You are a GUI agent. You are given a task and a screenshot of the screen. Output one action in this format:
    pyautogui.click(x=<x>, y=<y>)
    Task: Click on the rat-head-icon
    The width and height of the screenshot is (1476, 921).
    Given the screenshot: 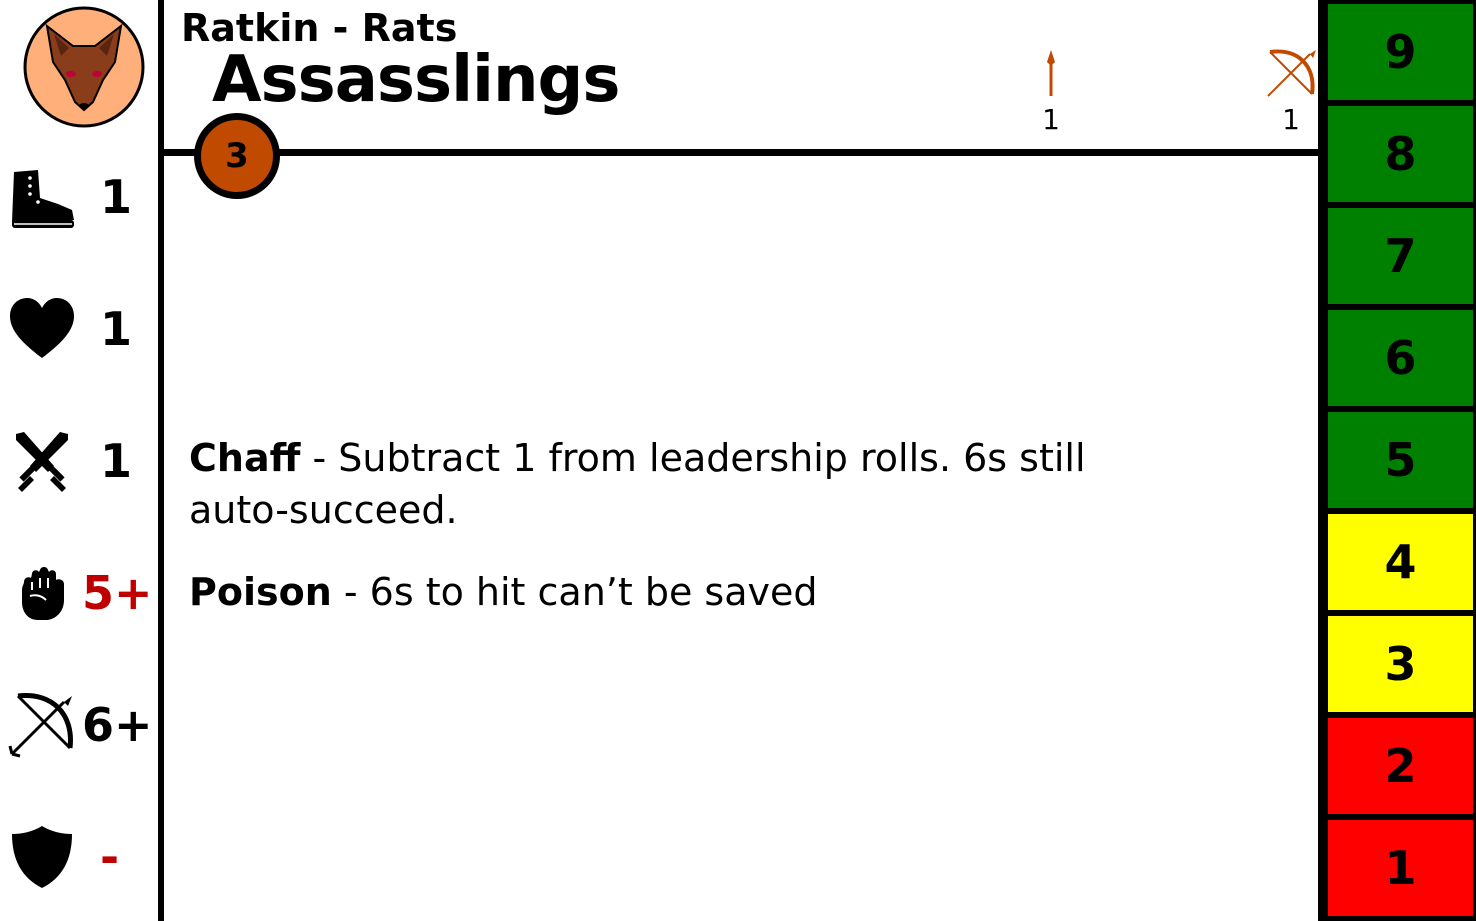 What is the action you would take?
    pyautogui.click(x=84, y=67)
    